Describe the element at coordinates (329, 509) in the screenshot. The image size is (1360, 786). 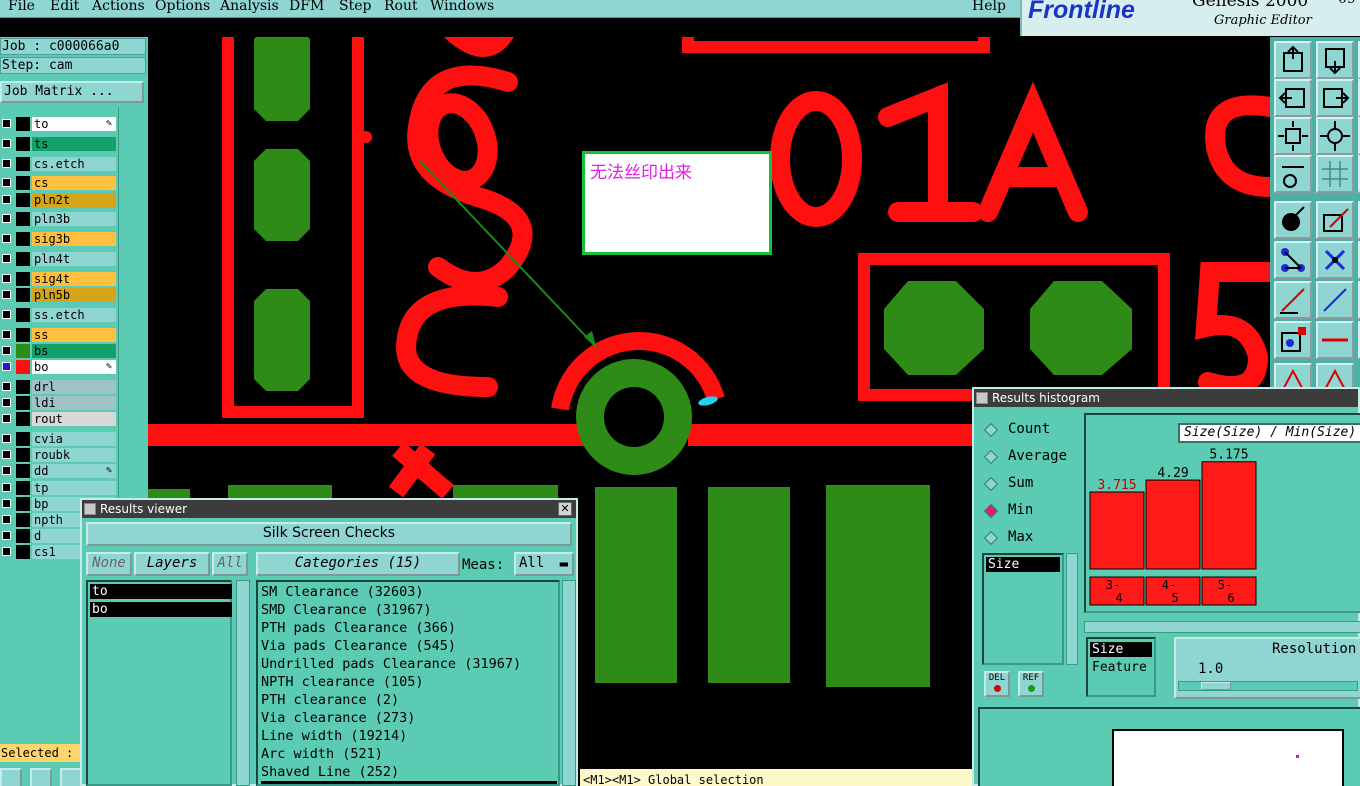
I see `results-viewer-titlebar: Results viewer ✕` at that location.